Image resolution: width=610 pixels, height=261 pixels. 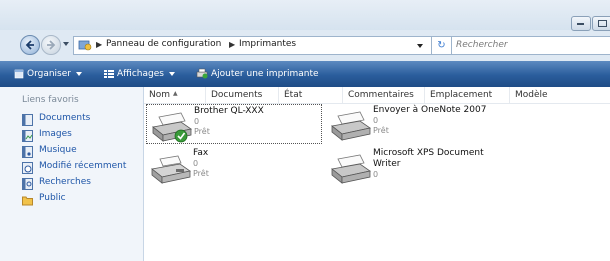 What do you see at coordinates (55, 134) in the screenshot?
I see `sidebar-item-label: Images` at bounding box center [55, 134].